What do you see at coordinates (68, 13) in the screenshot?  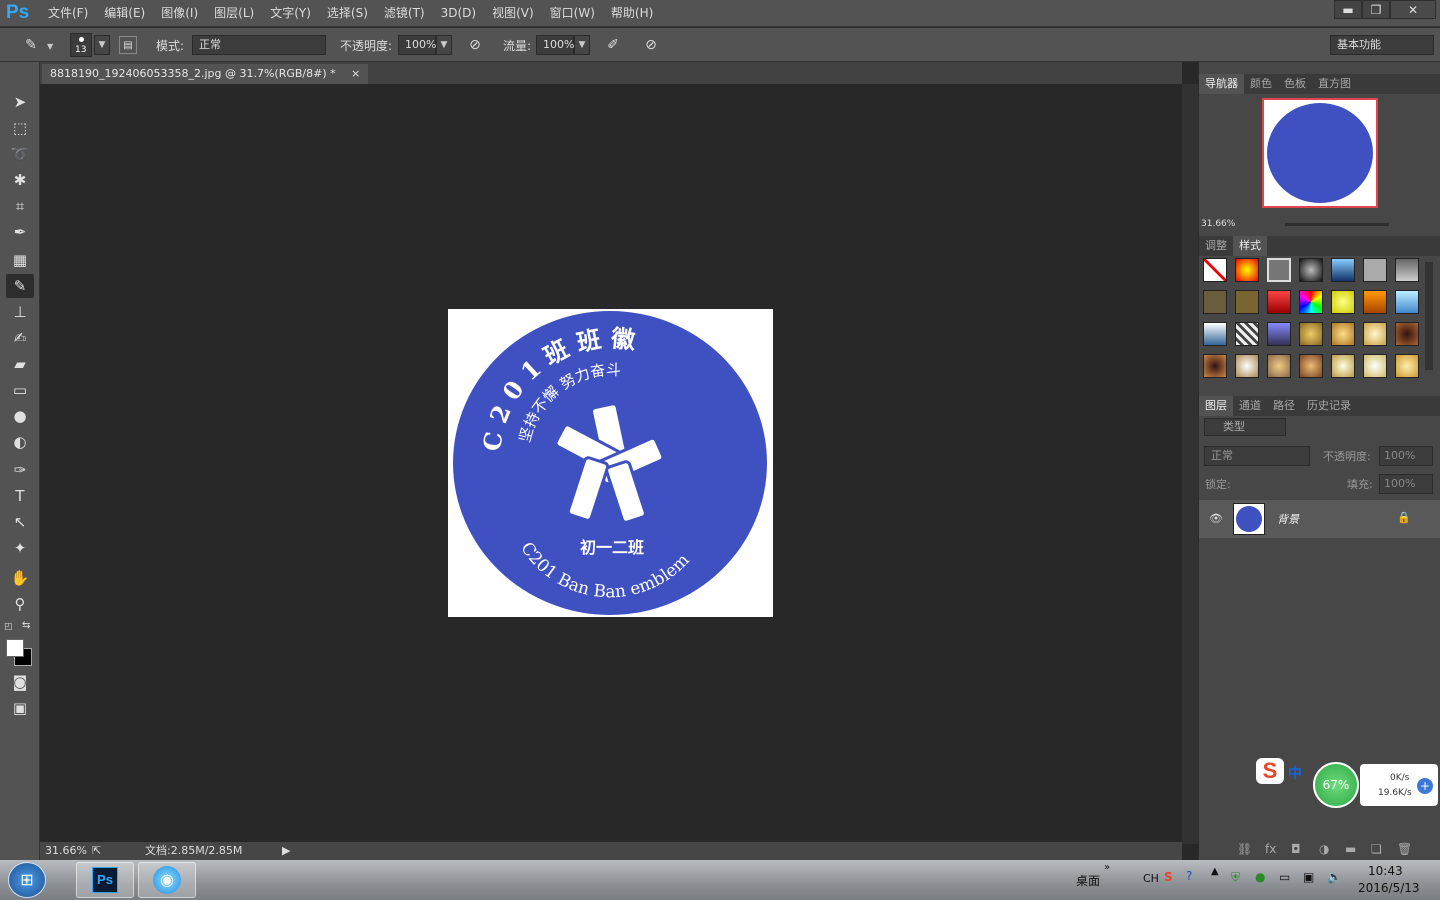 I see `menu-file: 文件(F)` at bounding box center [68, 13].